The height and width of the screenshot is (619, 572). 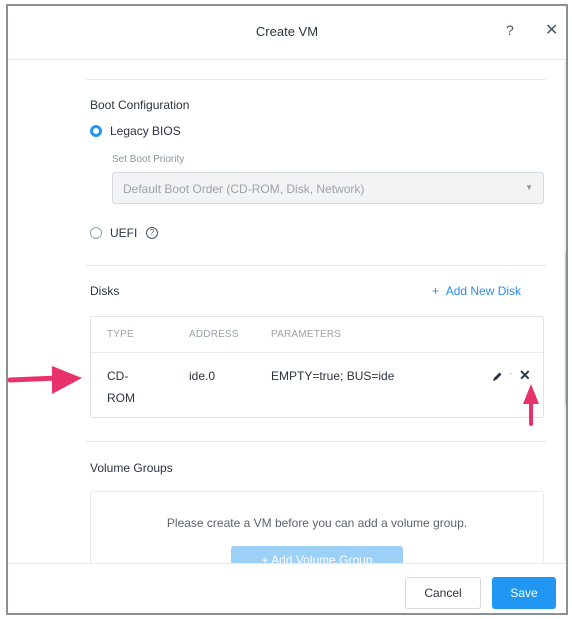 I want to click on disk-parameters-cell: EMPTY=true; BUS=ide, so click(x=333, y=376).